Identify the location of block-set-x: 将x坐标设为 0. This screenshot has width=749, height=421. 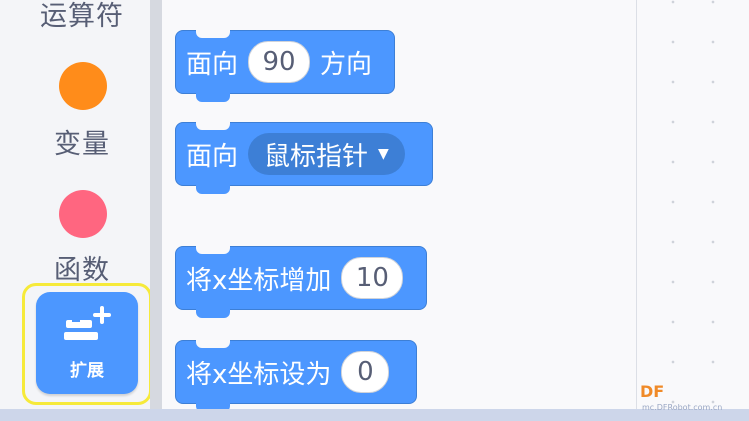
(296, 376).